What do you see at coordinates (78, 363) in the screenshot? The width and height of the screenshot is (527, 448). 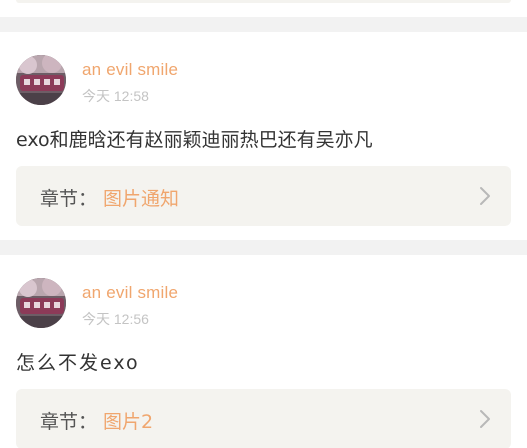 I see `comment-text: 怎么不发exo` at bounding box center [78, 363].